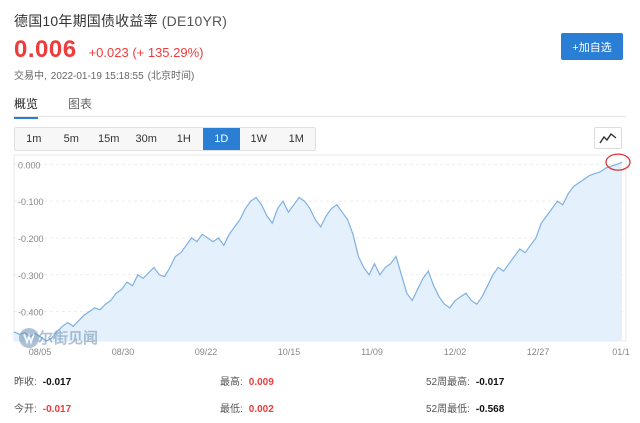  I want to click on change-percent: (+ 135.29%), so click(168, 52).